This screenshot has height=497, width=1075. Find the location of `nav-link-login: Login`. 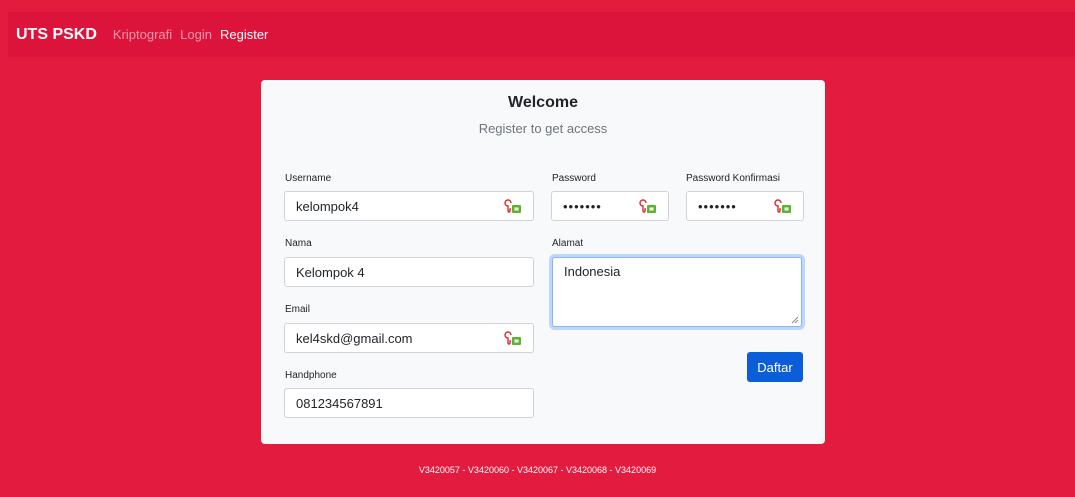

nav-link-login: Login is located at coordinates (196, 34).